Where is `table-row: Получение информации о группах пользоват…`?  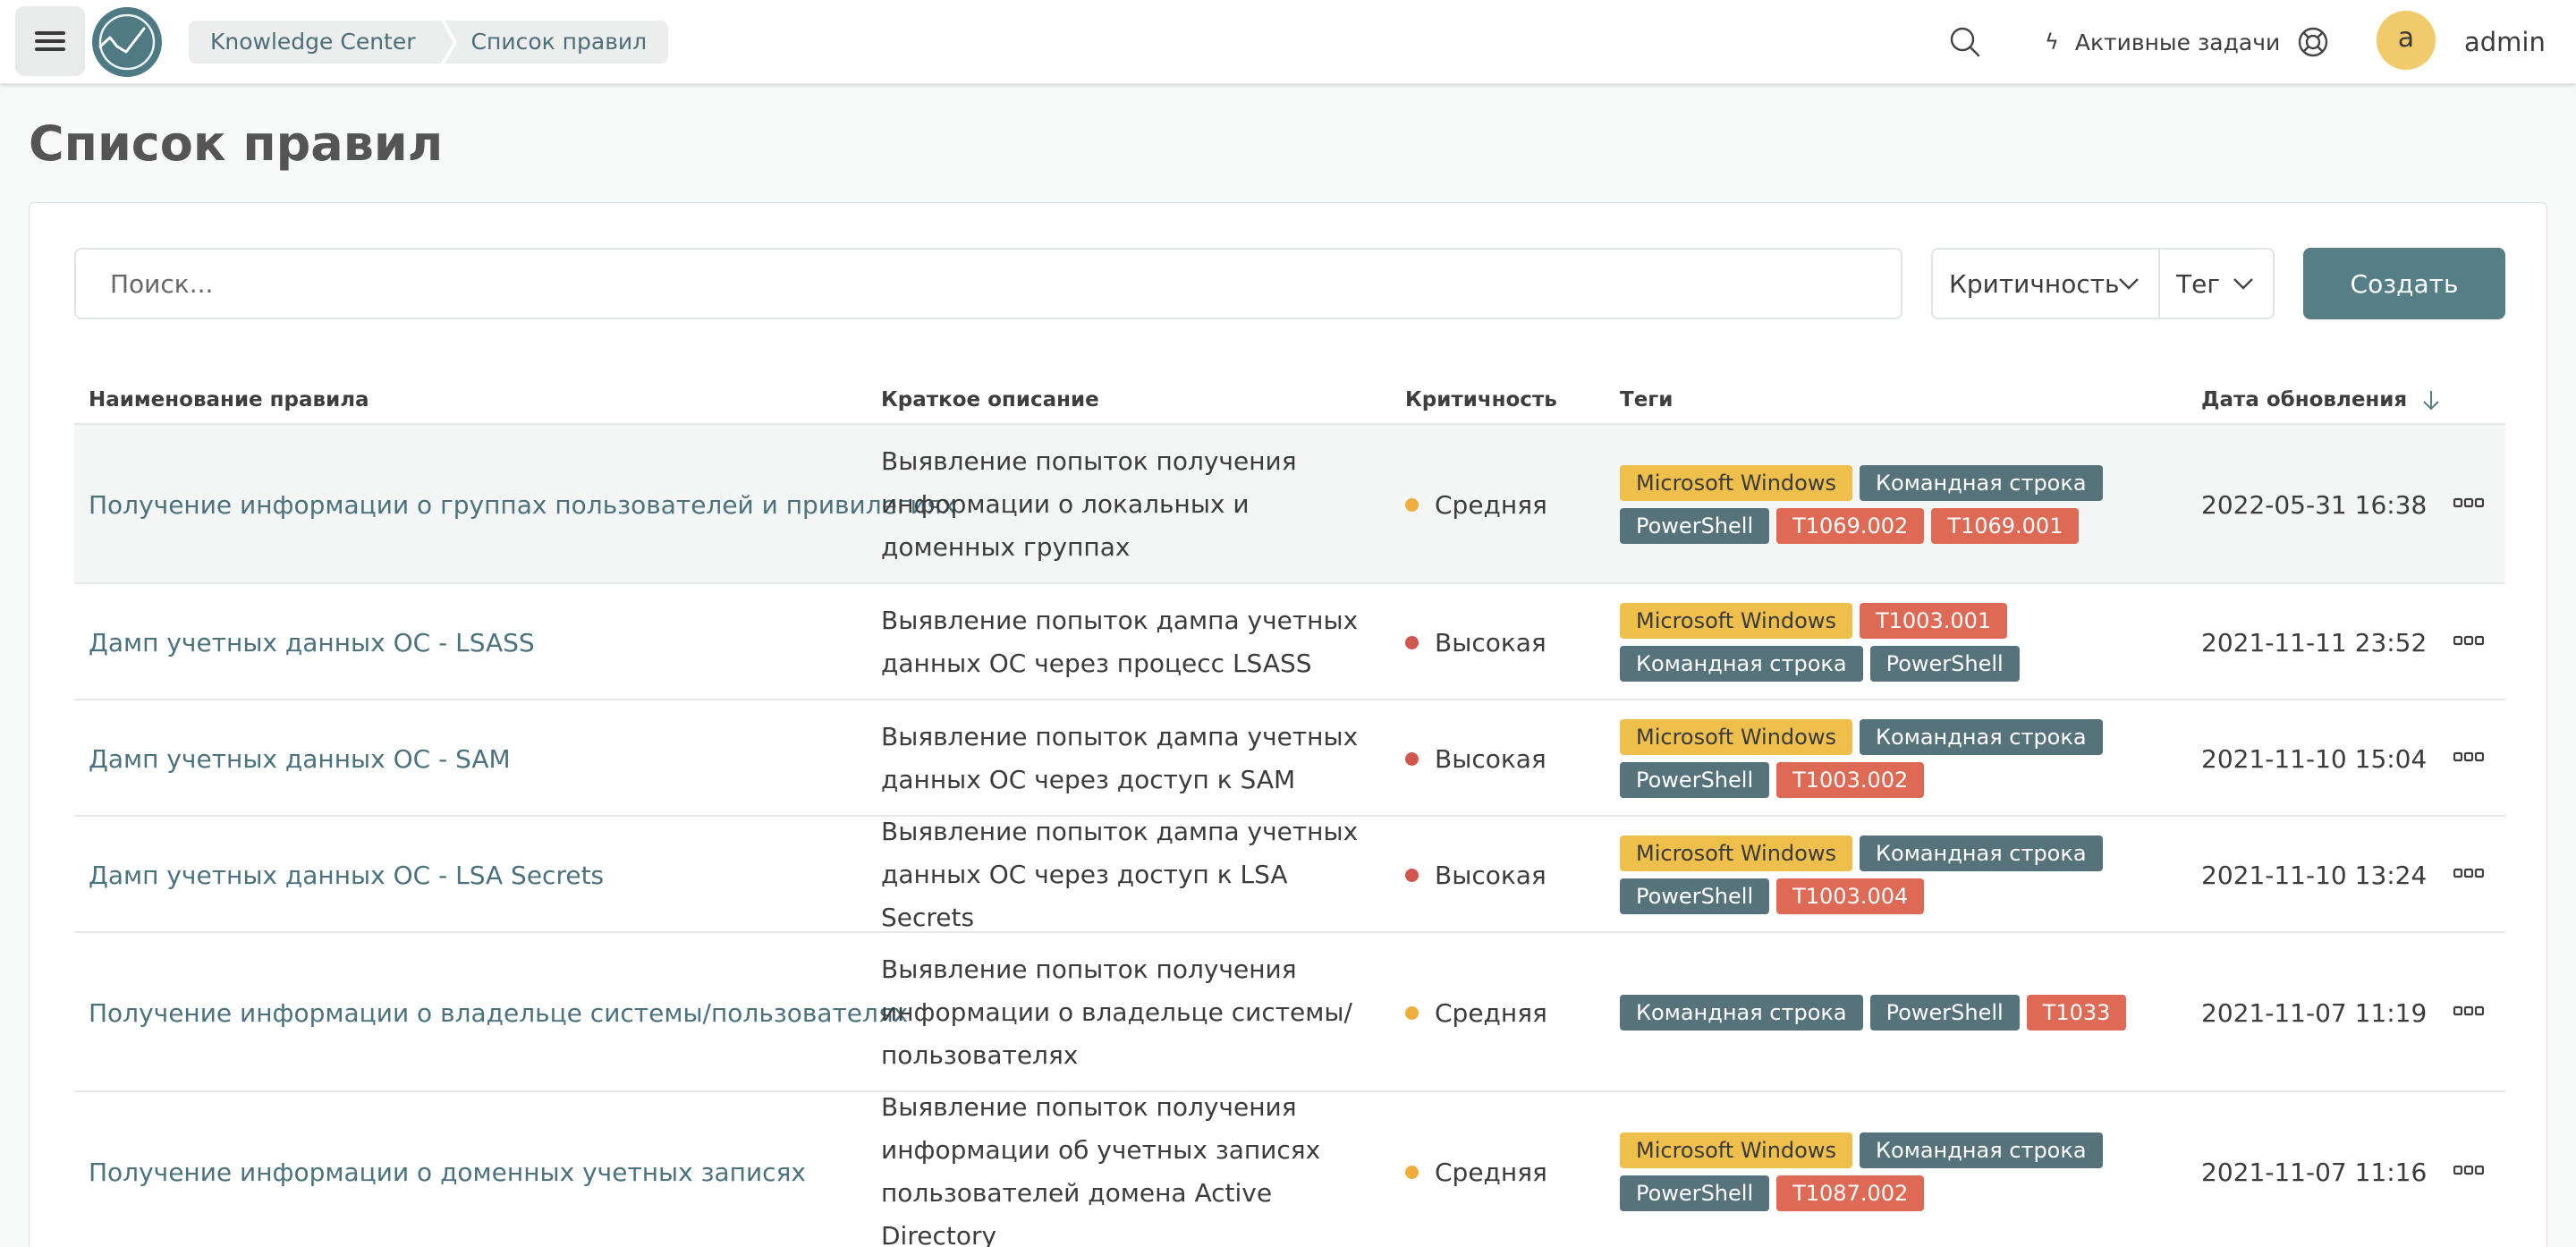 table-row: Получение информации о группах пользоват… is located at coordinates (1289, 504).